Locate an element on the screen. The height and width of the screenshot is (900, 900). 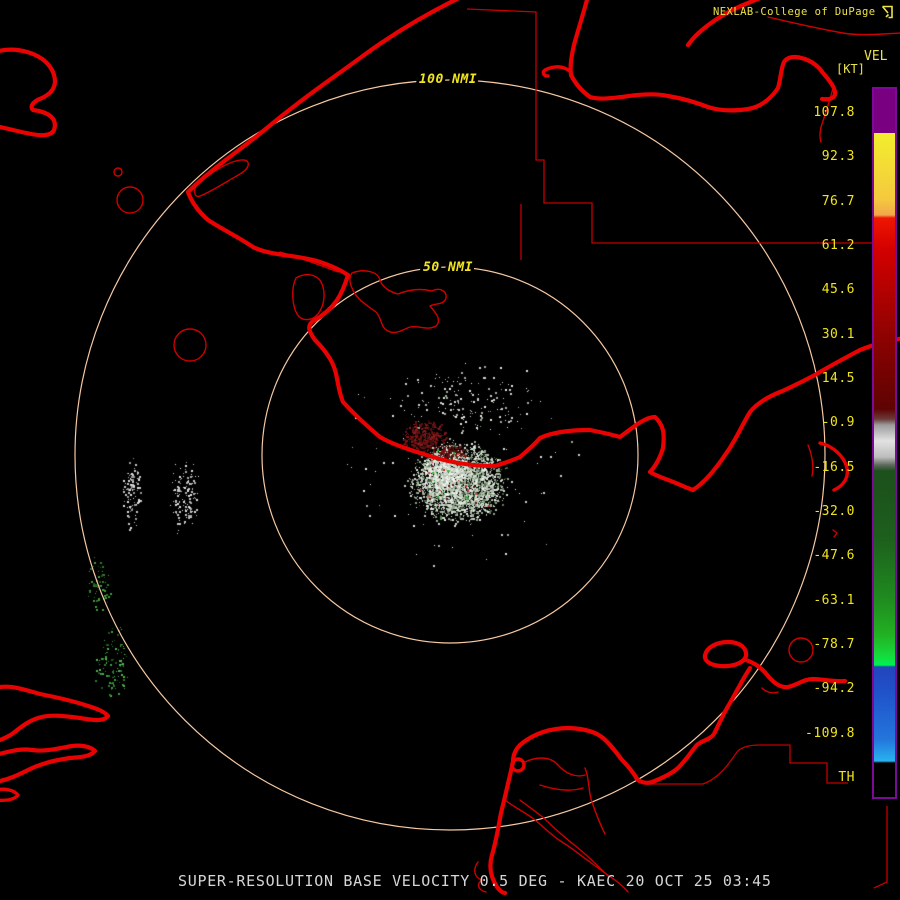
ring-label-100nmi: 100 NMI is located at coordinates (448, 79).